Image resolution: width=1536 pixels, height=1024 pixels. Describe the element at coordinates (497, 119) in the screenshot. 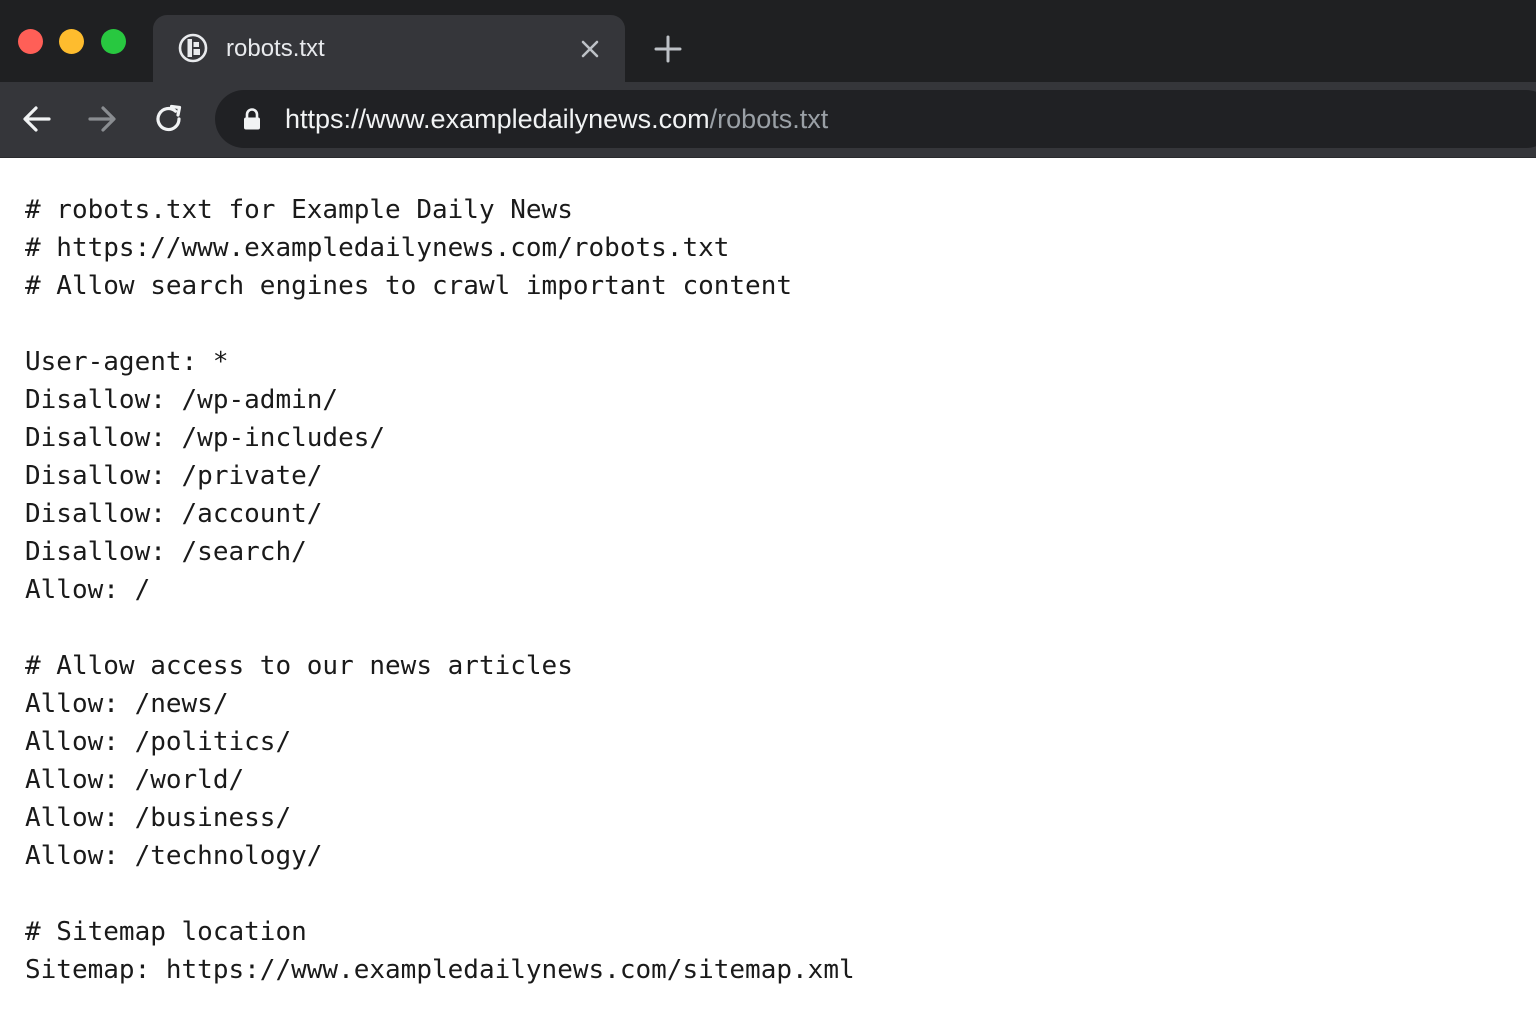

I see `url-host: https://www.exampledailynews.com` at that location.